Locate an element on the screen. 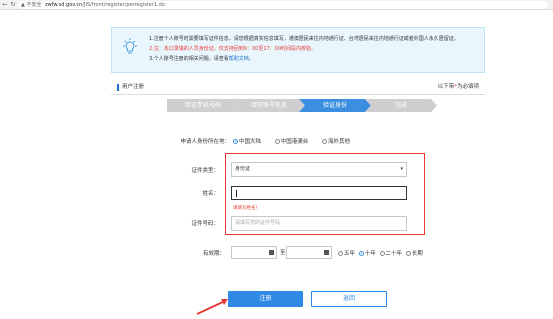 This screenshot has height=319, width=553. name-error-message: 请填写姓名！ is located at coordinates (246, 208).